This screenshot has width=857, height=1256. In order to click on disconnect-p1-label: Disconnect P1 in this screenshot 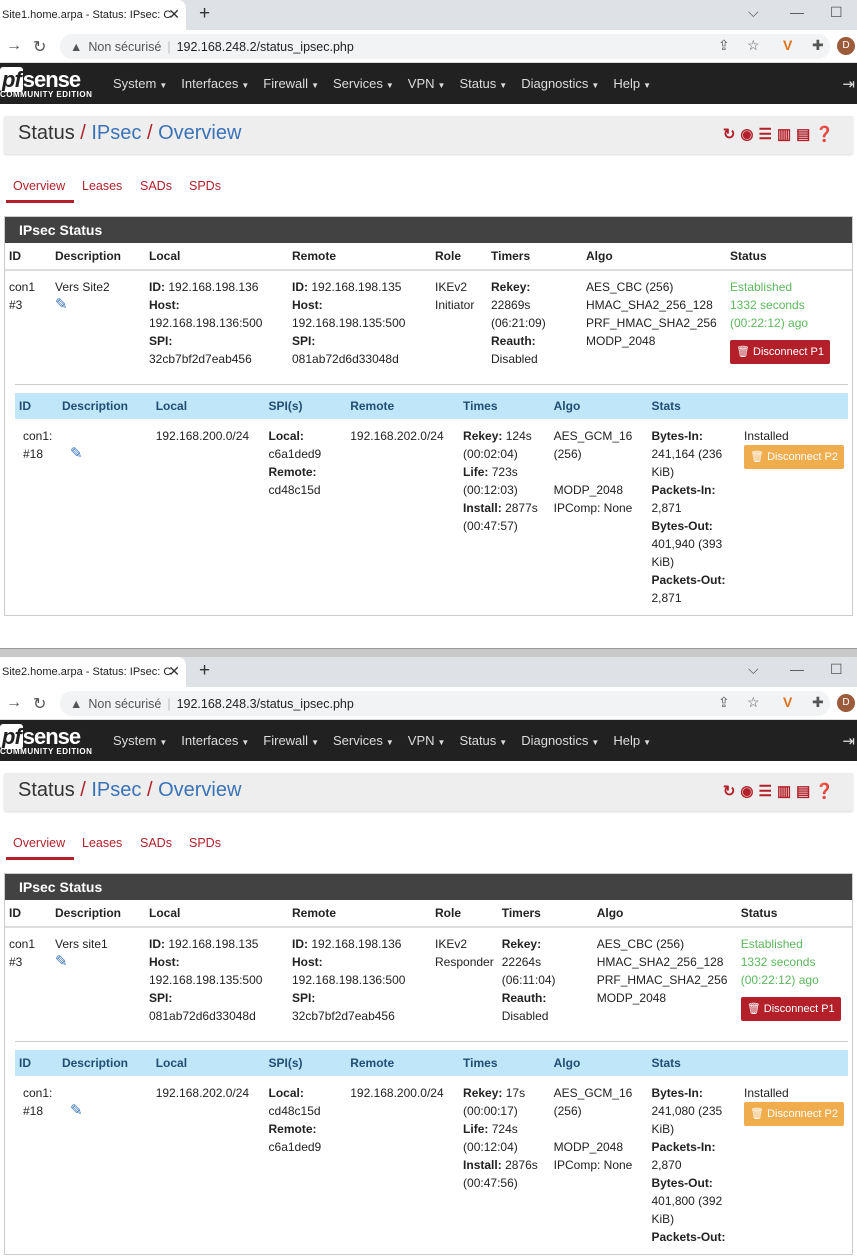, I will do `click(788, 352)`.